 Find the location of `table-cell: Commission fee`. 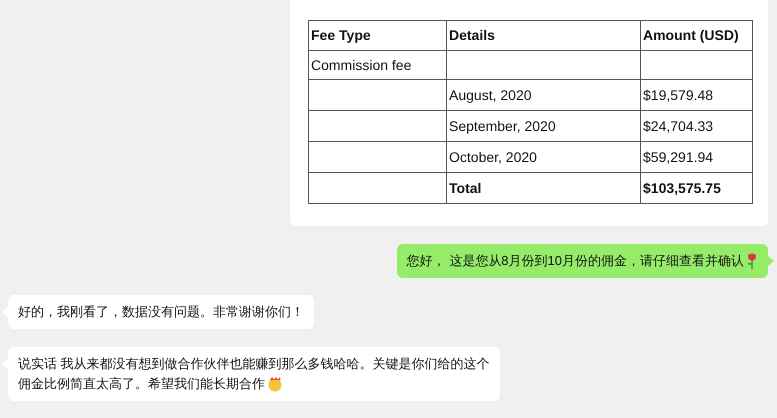

table-cell: Commission fee is located at coordinates (377, 65).